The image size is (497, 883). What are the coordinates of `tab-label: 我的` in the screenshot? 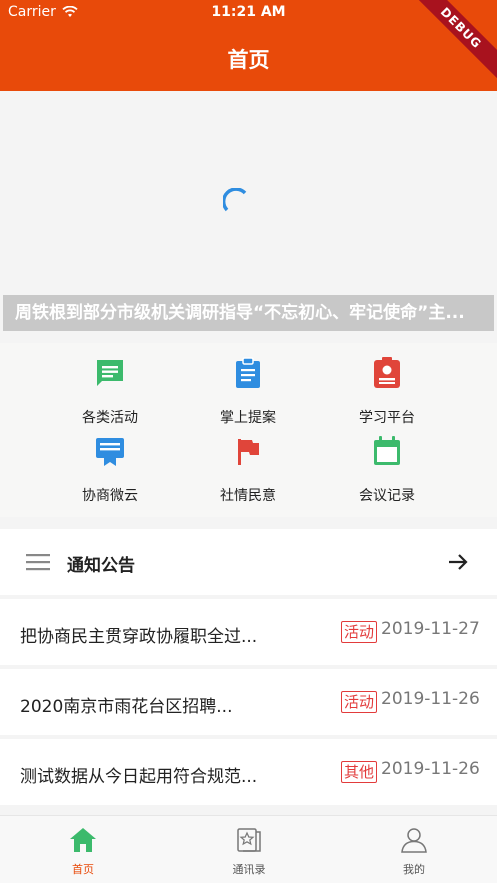 It's located at (414, 869).